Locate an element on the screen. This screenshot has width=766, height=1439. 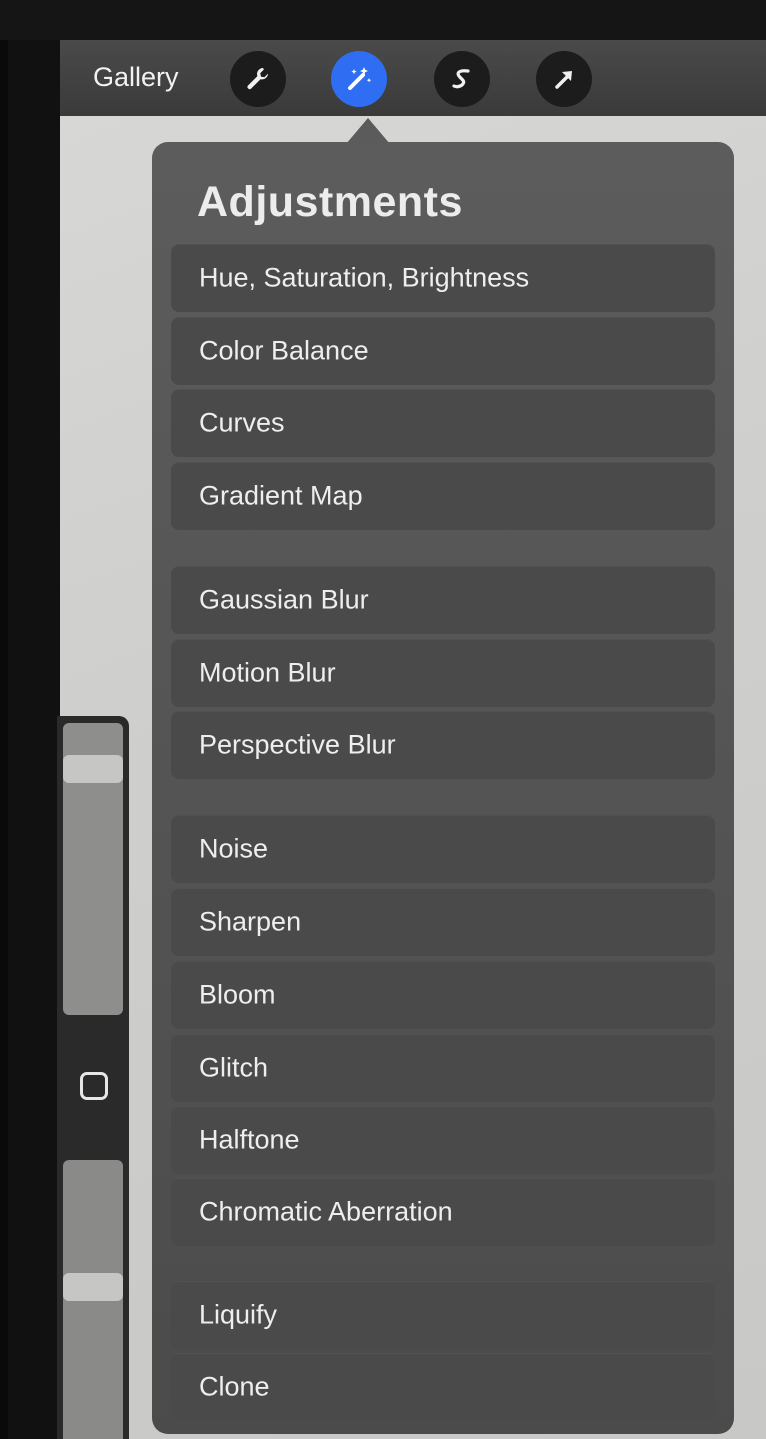
menu-item-label: Glitch is located at coordinates (234, 1067).